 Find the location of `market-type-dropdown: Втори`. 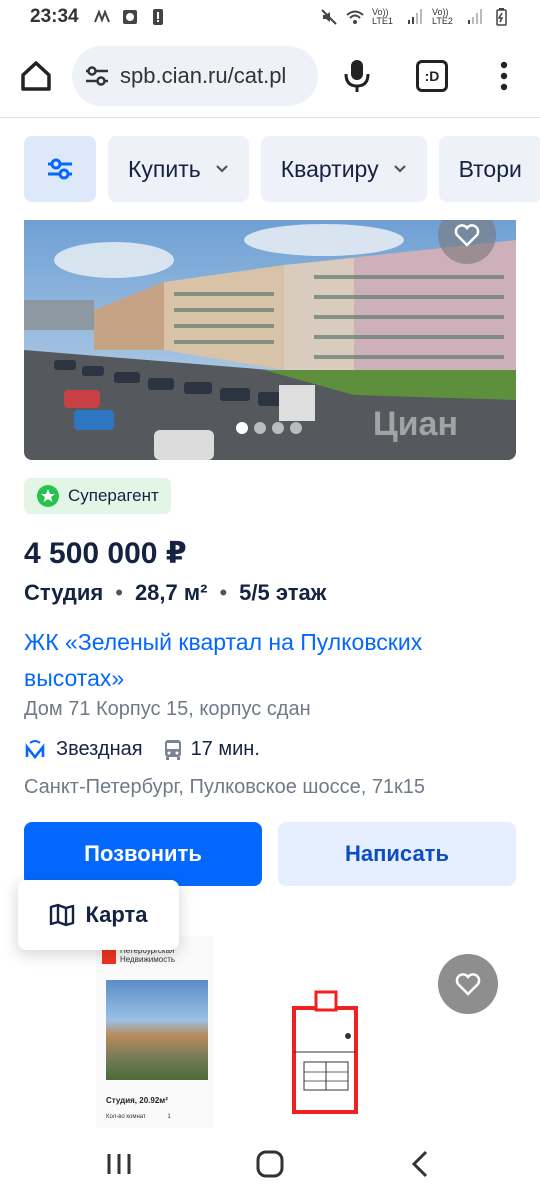

market-type-dropdown: Втори is located at coordinates (489, 169).